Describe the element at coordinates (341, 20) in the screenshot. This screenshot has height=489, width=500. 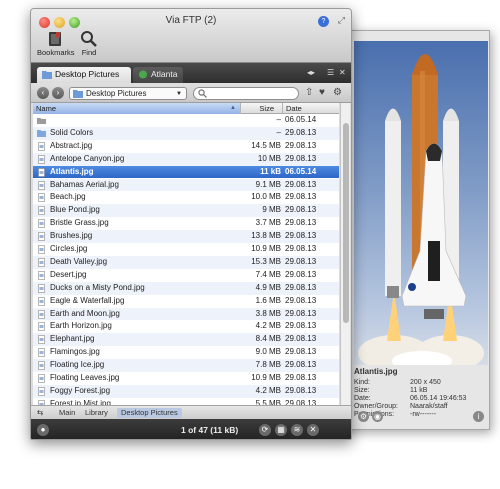
I see `fullscreen-icon: ⤢` at that location.